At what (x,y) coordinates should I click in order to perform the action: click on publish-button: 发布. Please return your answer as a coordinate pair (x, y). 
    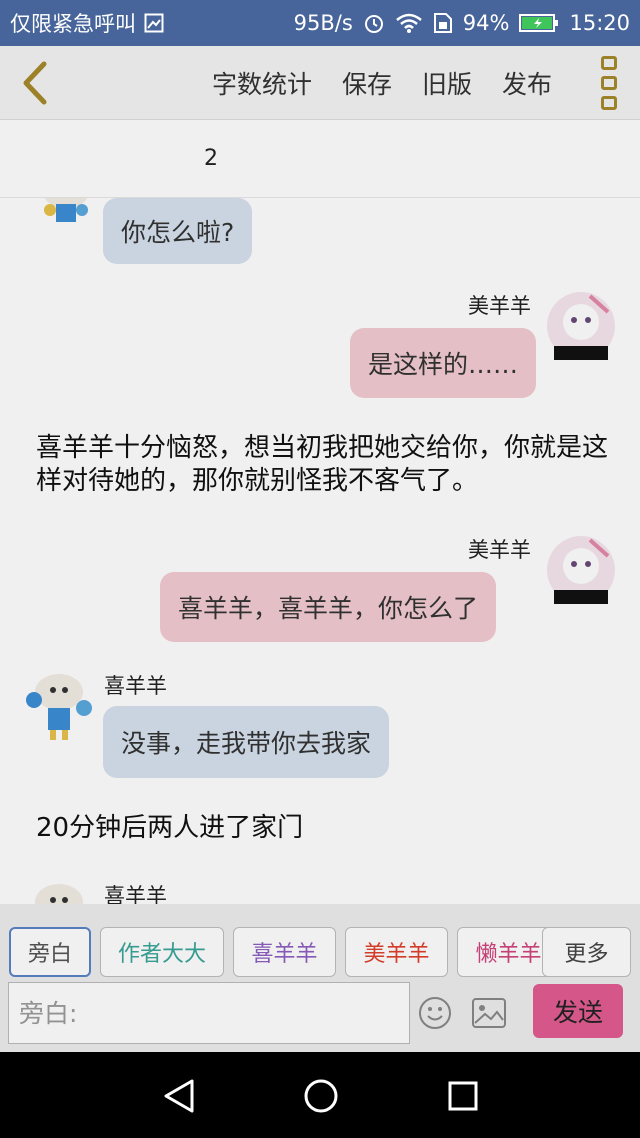
    Looking at the image, I should click on (527, 83).